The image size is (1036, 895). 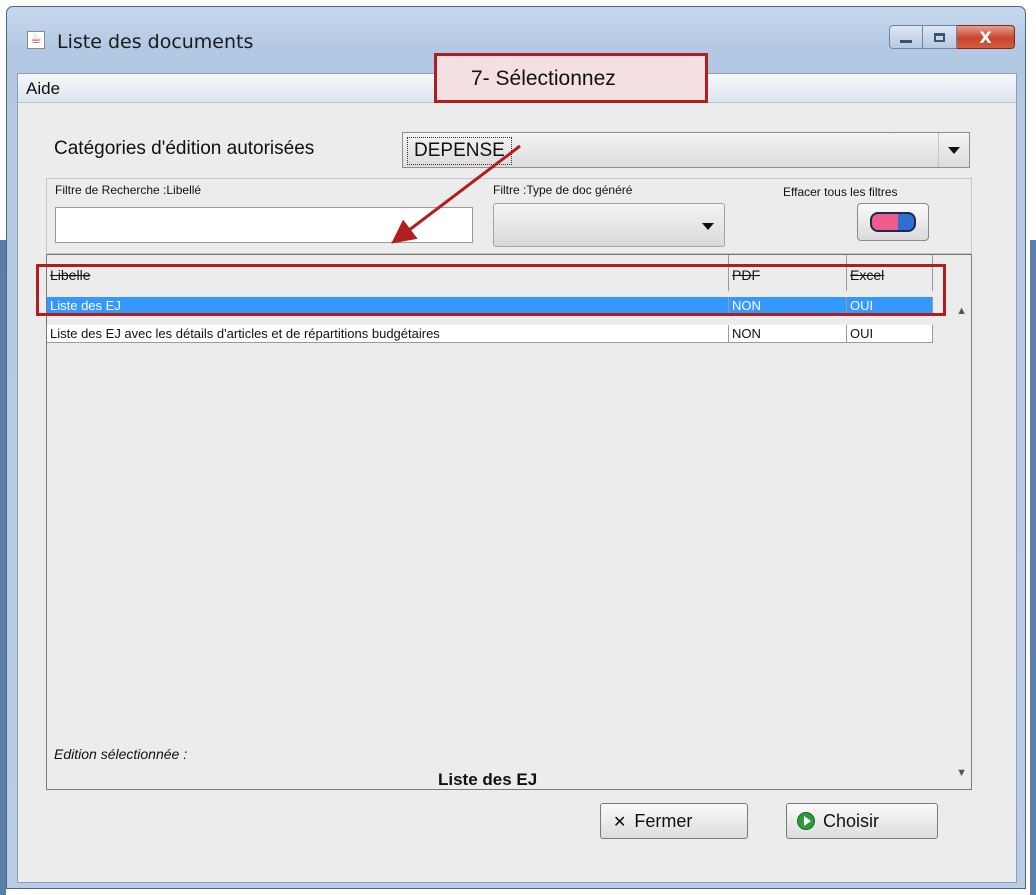 What do you see at coordinates (663, 820) in the screenshot?
I see `fermer-button-label: Fermer` at bounding box center [663, 820].